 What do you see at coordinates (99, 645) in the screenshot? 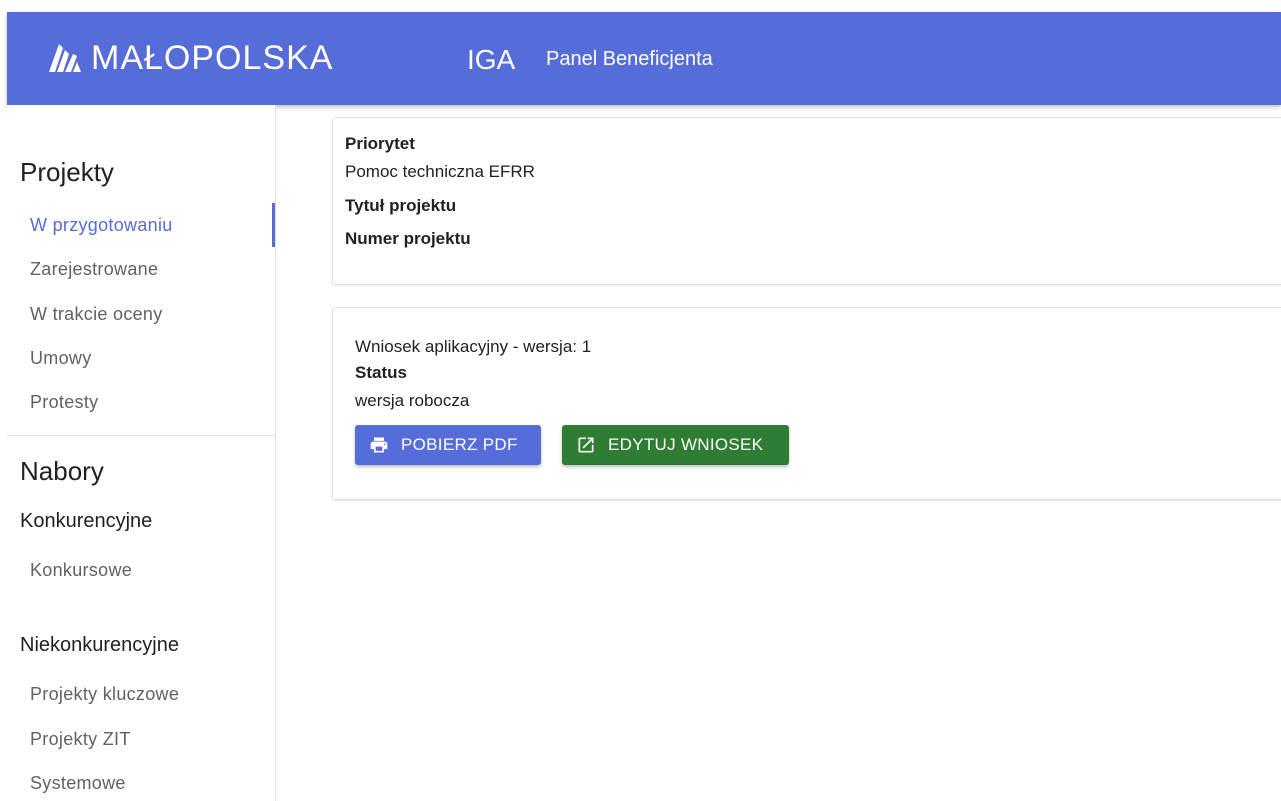
I see `sidebar-subheading-niekonkurencyjne: Niekonkurencyjne` at bounding box center [99, 645].